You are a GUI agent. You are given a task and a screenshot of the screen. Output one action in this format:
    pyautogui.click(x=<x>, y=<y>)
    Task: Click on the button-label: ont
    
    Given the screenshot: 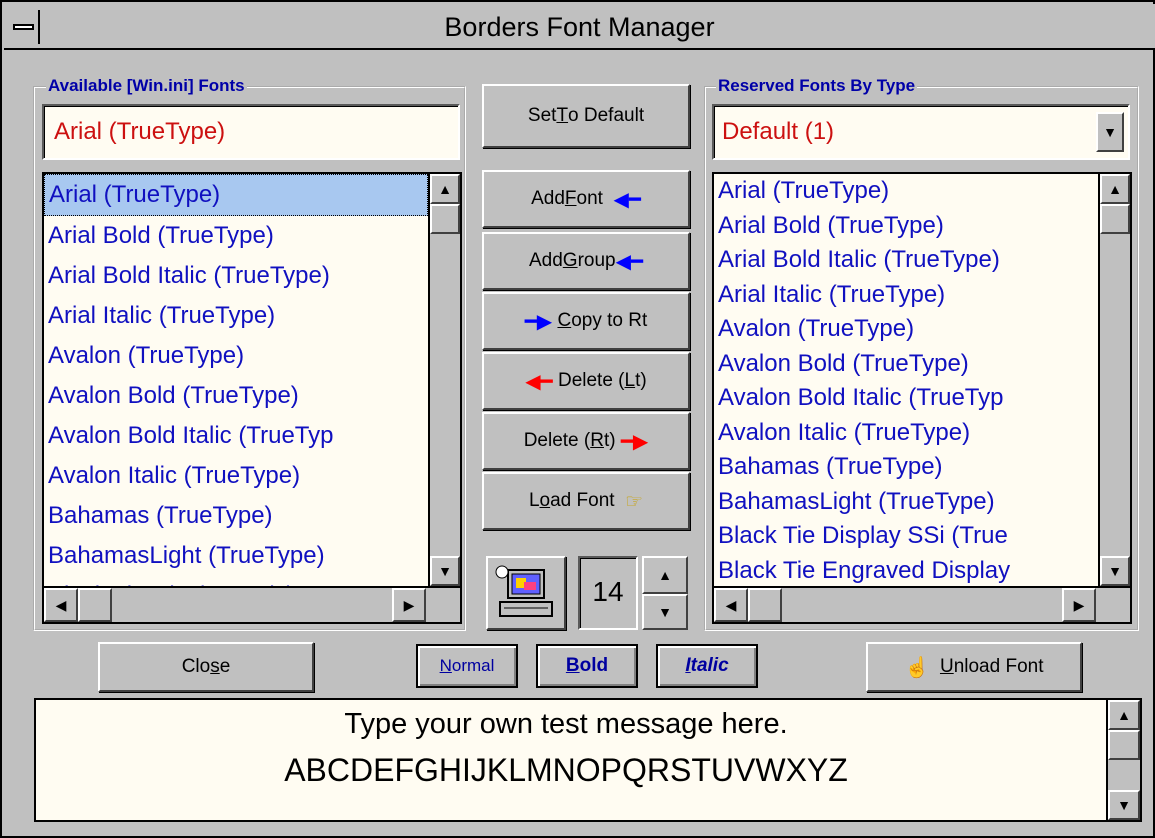 What is the action you would take?
    pyautogui.click(x=589, y=198)
    